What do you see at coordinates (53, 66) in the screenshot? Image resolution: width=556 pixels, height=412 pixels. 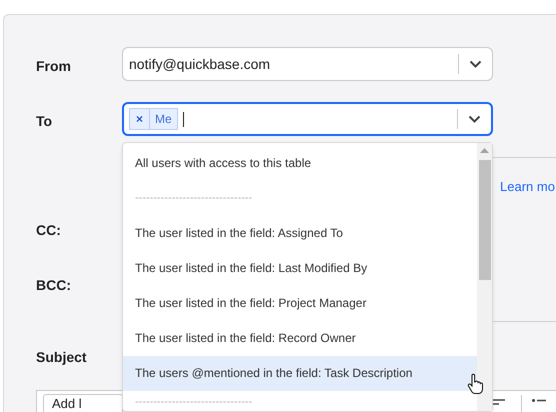 I see `from-label: From` at bounding box center [53, 66].